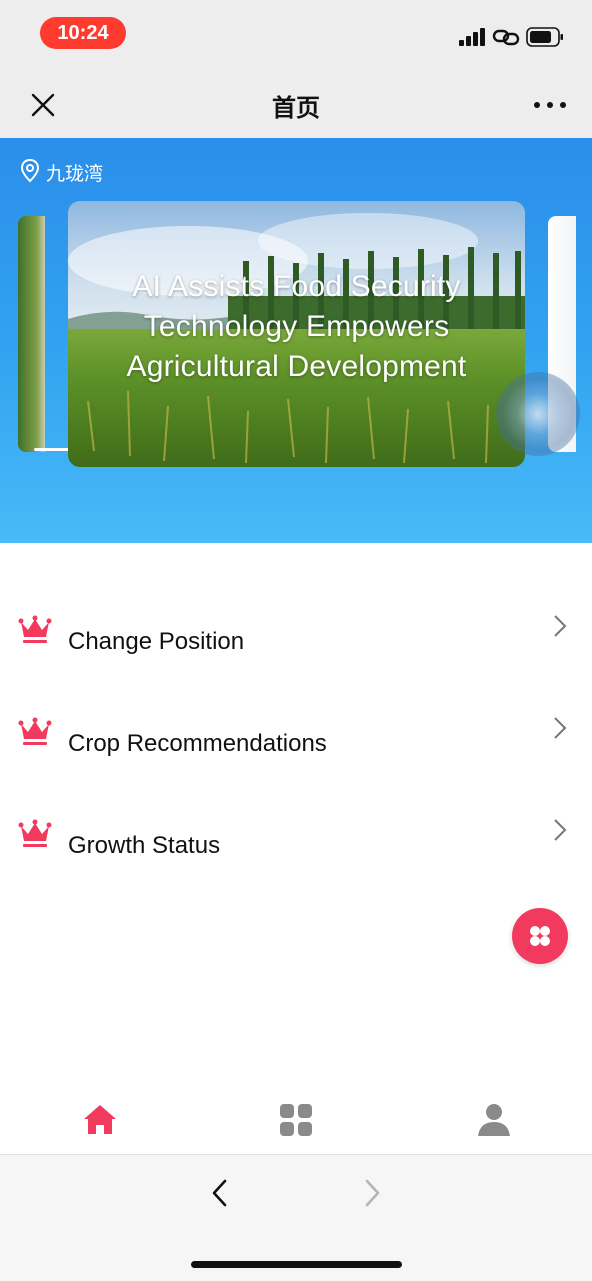 The width and height of the screenshot is (592, 1281). I want to click on location-pin-icon, so click(30, 170).